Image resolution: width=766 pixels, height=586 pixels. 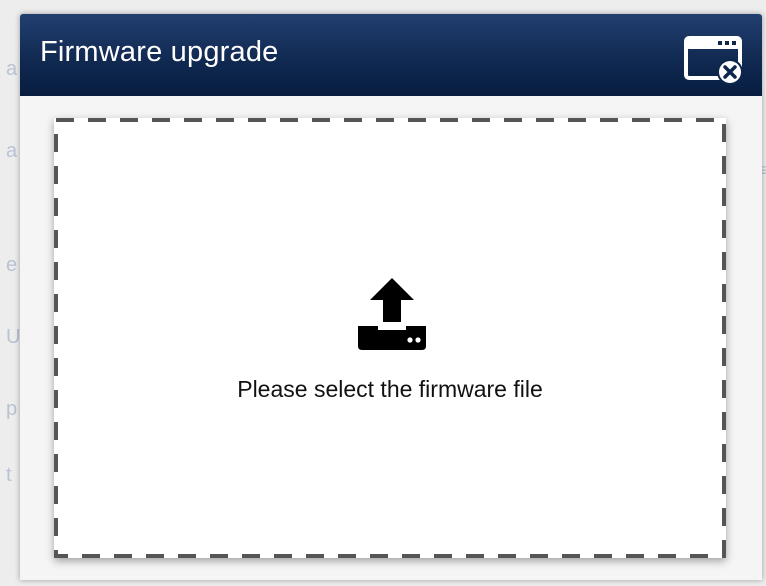 I want to click on close-button, so click(x=715, y=60).